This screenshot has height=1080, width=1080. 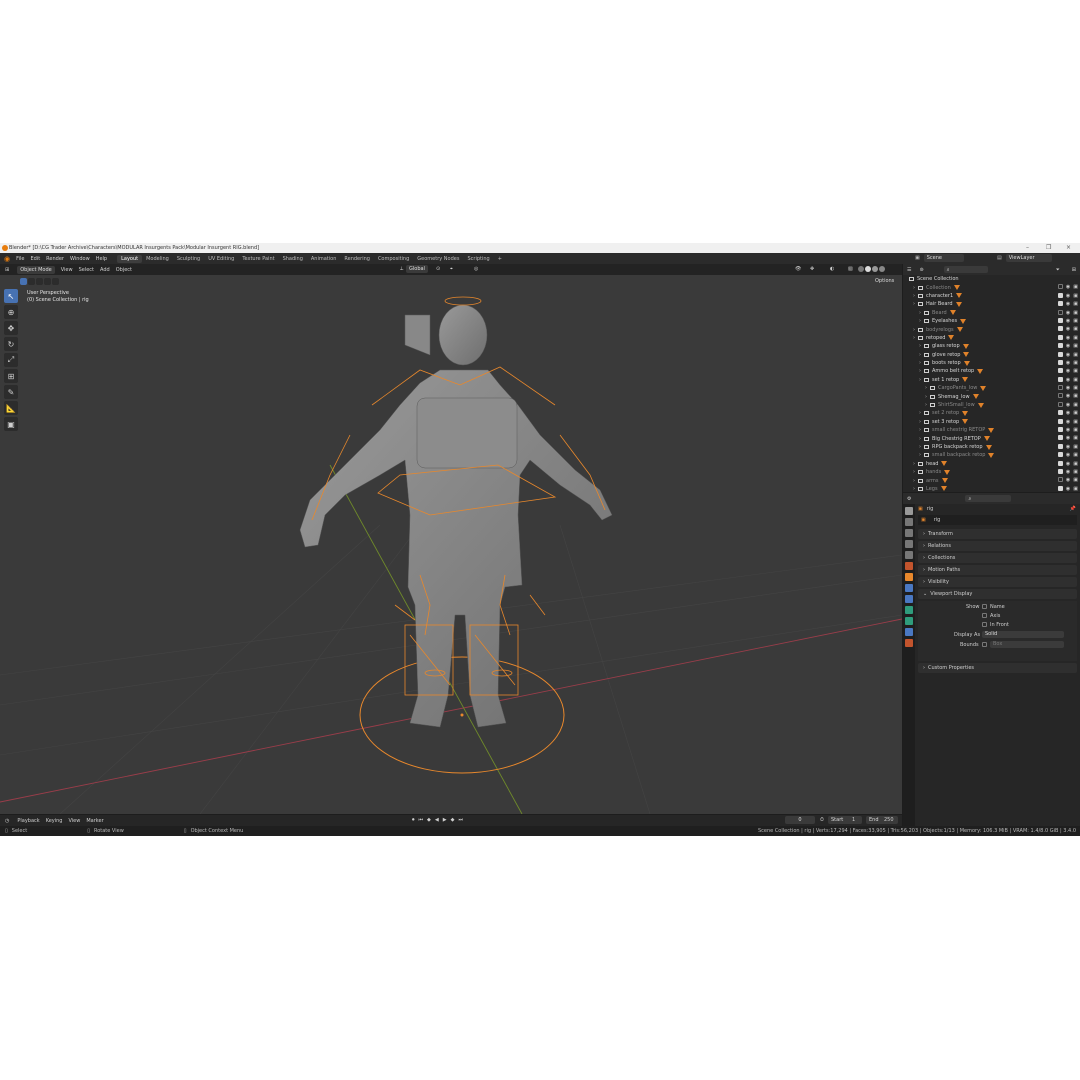 What do you see at coordinates (55, 281) in the screenshot?
I see `select-intersect-icon` at bounding box center [55, 281].